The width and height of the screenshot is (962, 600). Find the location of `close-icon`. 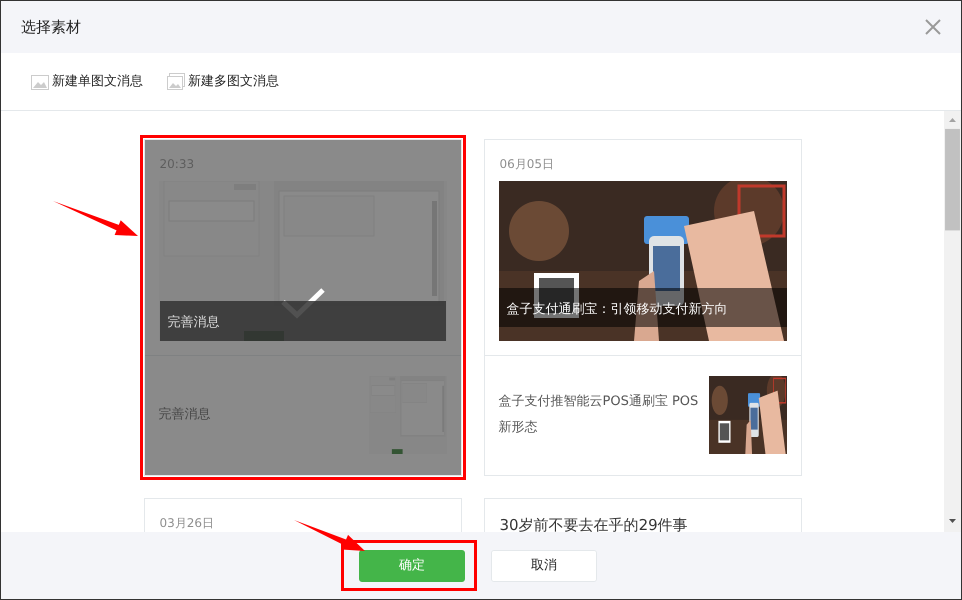

close-icon is located at coordinates (933, 27).